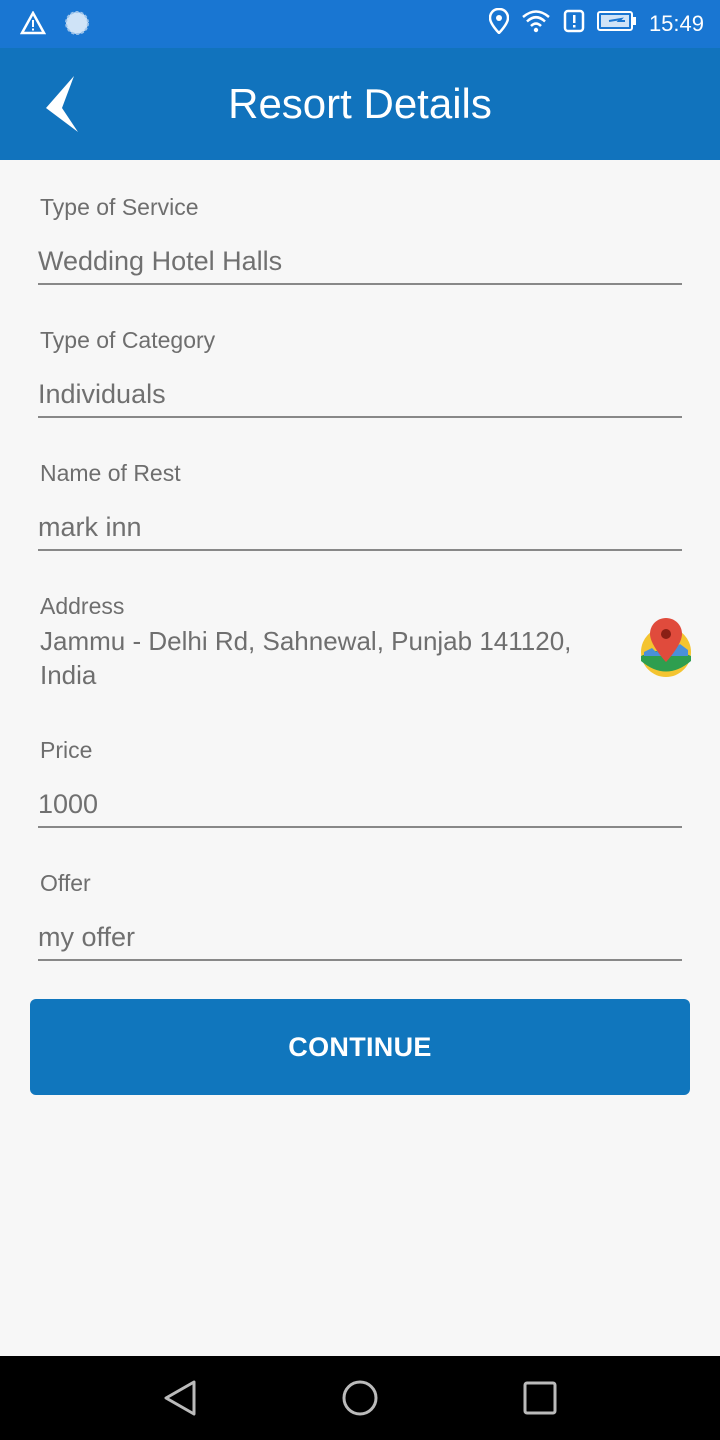 This screenshot has width=720, height=1440. I want to click on warning-icon, so click(33, 25).